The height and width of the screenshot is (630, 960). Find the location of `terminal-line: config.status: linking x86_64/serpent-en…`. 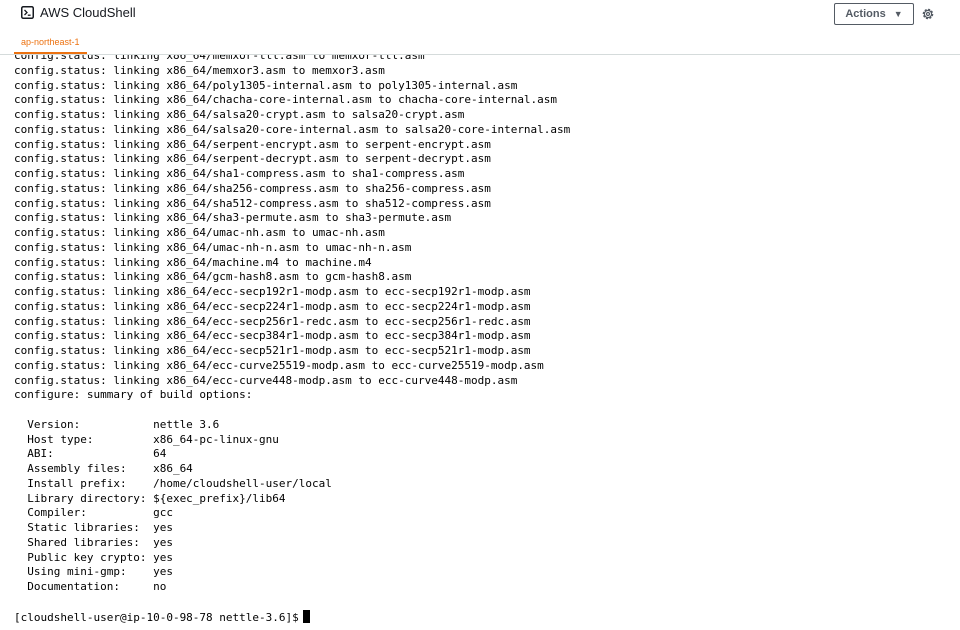

terminal-line: config.status: linking x86_64/serpent-en… is located at coordinates (252, 144).